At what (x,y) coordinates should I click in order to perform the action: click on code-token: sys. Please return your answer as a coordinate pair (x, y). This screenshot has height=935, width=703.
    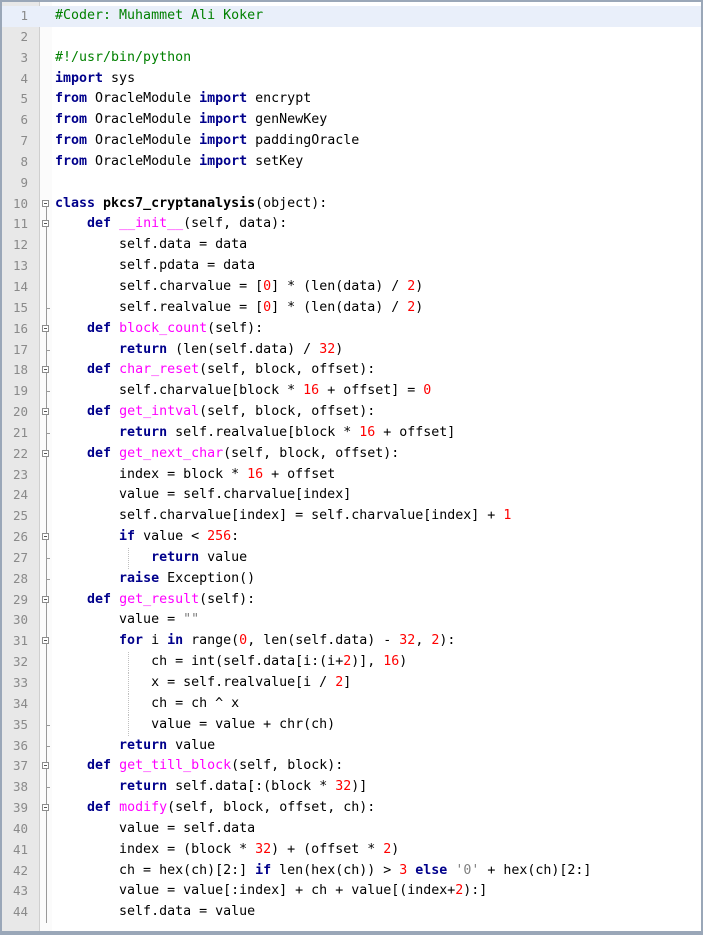
    Looking at the image, I should click on (119, 78).